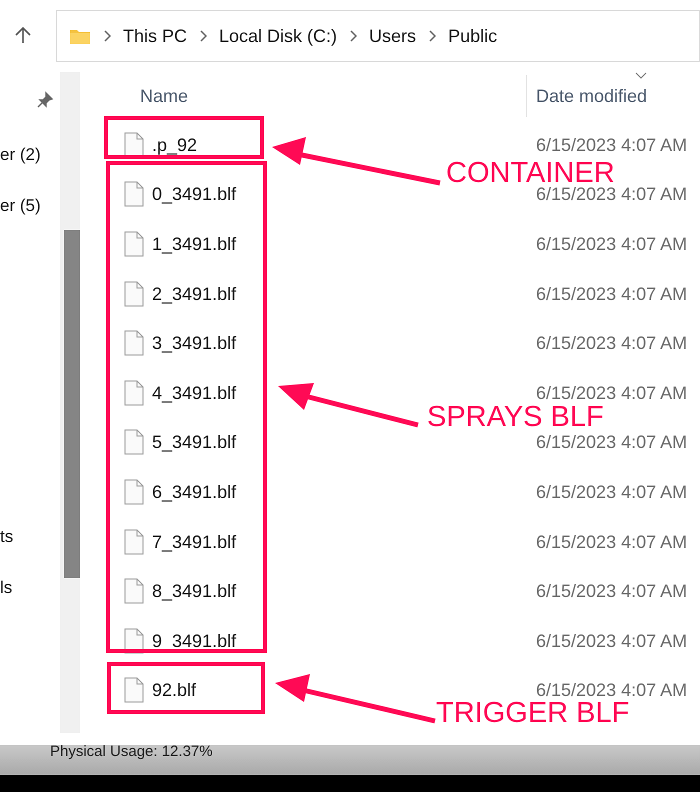 The image size is (700, 792). Describe the element at coordinates (515, 417) in the screenshot. I see `annotation-label: SPRAYS BLF` at that location.